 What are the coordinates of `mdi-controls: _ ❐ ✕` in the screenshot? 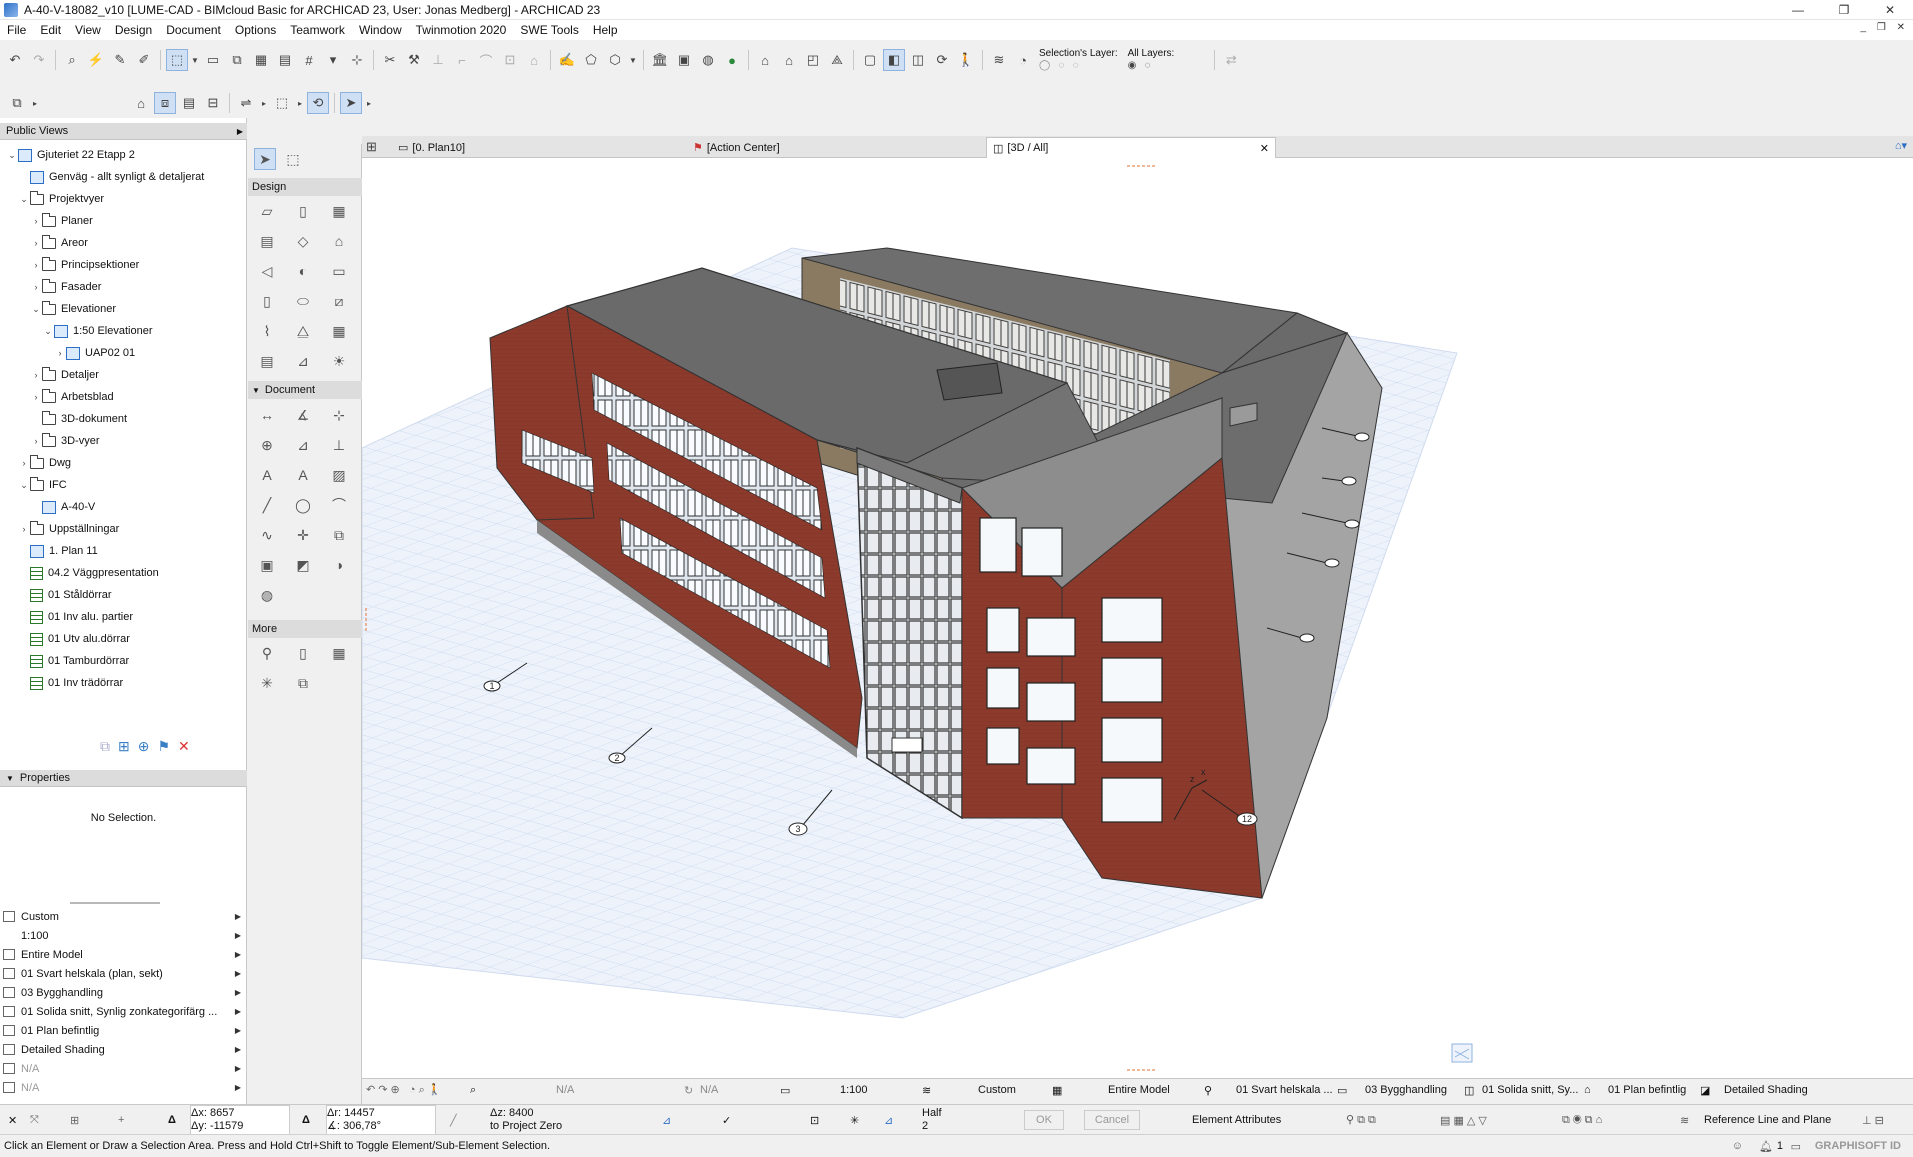 It's located at (1885, 27).